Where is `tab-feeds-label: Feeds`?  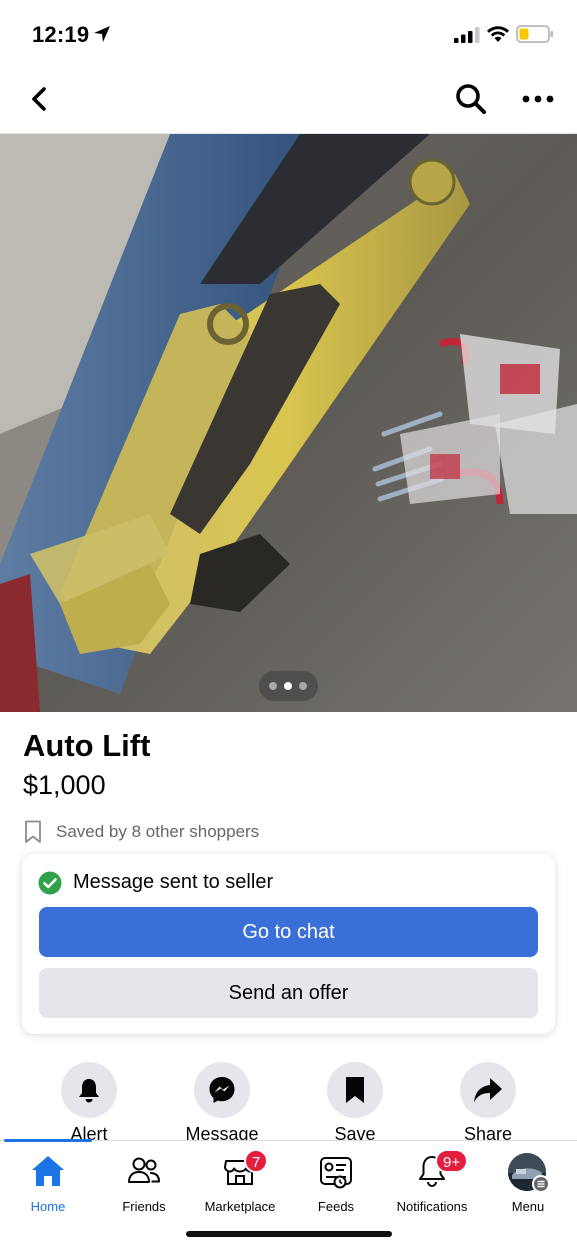 tab-feeds-label: Feeds is located at coordinates (336, 1206).